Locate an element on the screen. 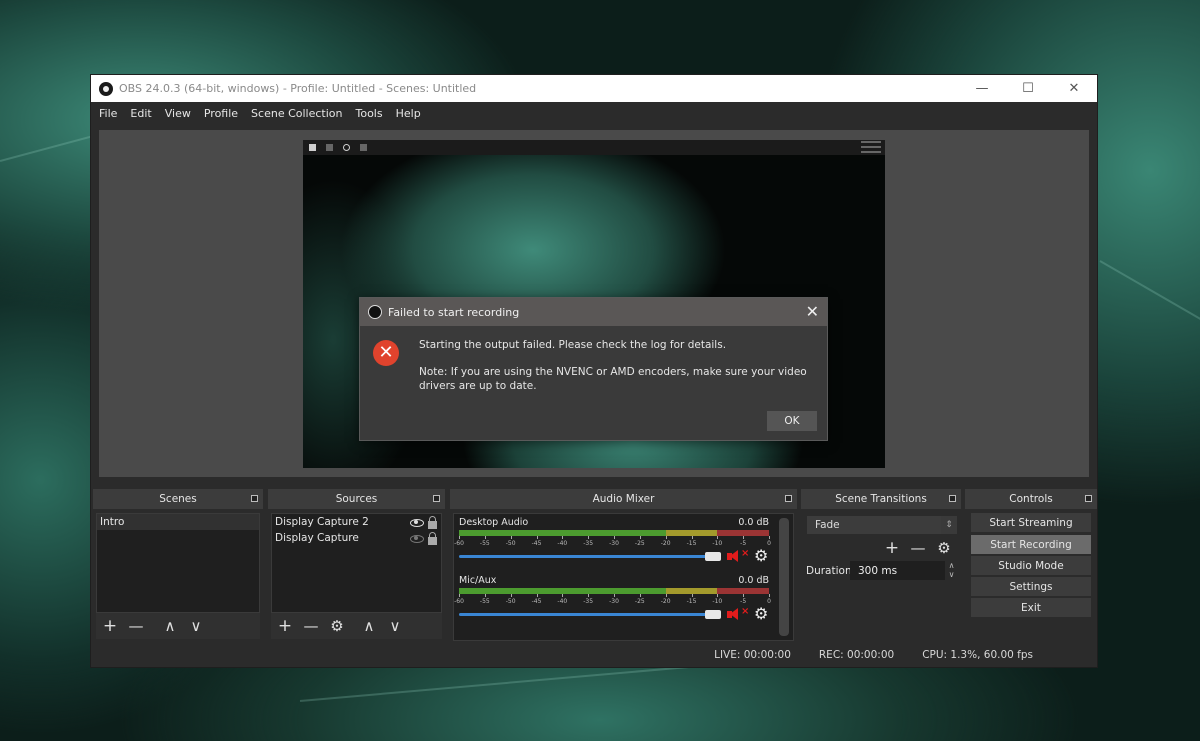 This screenshot has width=1200, height=741. minimize-button: — is located at coordinates (982, 88).